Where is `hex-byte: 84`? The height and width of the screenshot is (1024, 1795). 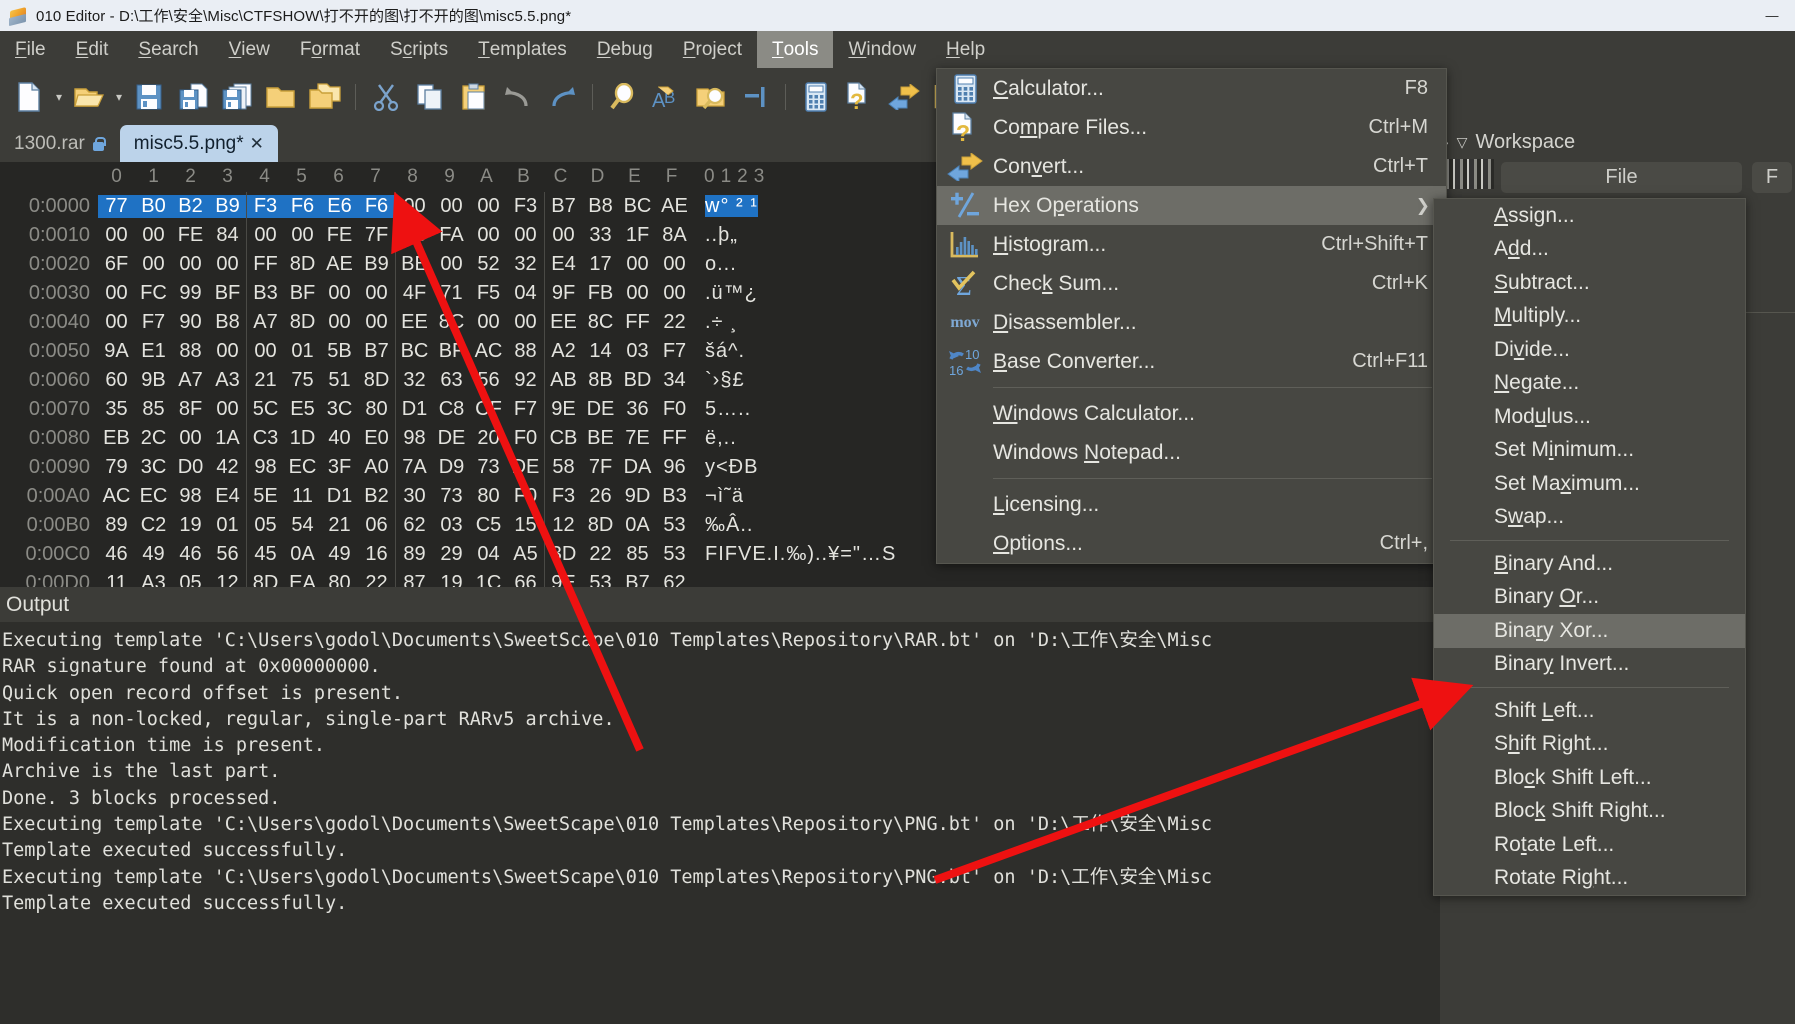 hex-byte: 84 is located at coordinates (227, 235).